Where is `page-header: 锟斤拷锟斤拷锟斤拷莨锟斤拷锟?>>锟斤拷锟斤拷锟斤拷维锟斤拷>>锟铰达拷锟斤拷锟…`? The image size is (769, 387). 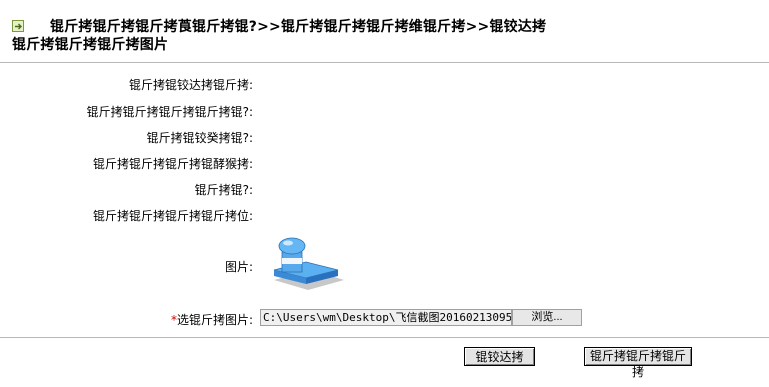
page-header: 锟斤拷锟斤拷锟斤拷莨锟斤拷锟?>>锟斤拷锟斤拷锟斤拷维锟斤拷>>锟铰达拷锟斤拷锟… is located at coordinates (282, 36).